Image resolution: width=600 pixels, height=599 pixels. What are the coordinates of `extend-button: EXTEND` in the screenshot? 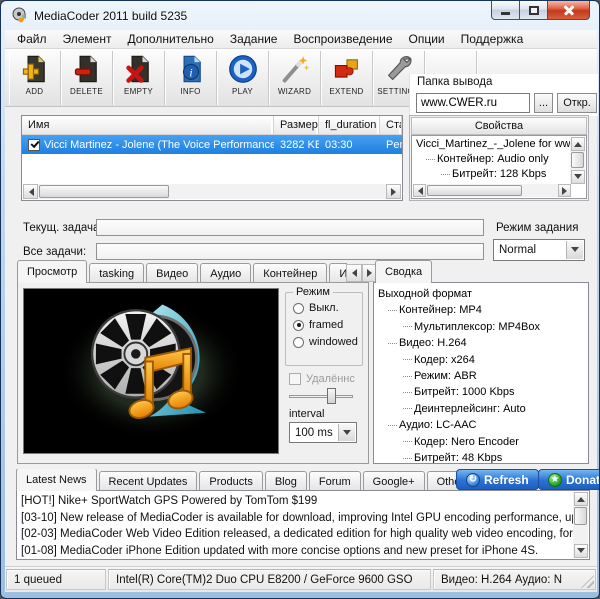 It's located at (347, 78).